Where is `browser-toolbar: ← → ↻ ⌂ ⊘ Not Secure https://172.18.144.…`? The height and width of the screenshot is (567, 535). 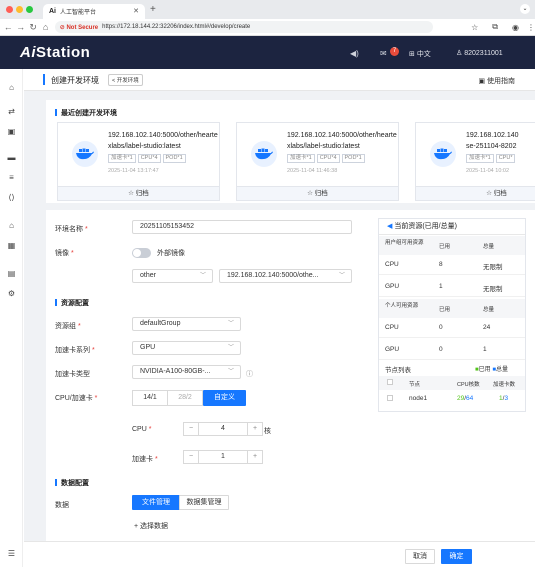 browser-toolbar: ← → ↻ ⌂ ⊘ Not Secure https://172.18.144.… is located at coordinates (267, 27).